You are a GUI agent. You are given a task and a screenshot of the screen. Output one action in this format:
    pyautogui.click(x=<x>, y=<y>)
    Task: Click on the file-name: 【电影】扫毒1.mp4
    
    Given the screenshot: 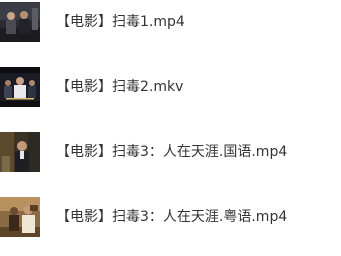 What is the action you would take?
    pyautogui.click(x=120, y=22)
    